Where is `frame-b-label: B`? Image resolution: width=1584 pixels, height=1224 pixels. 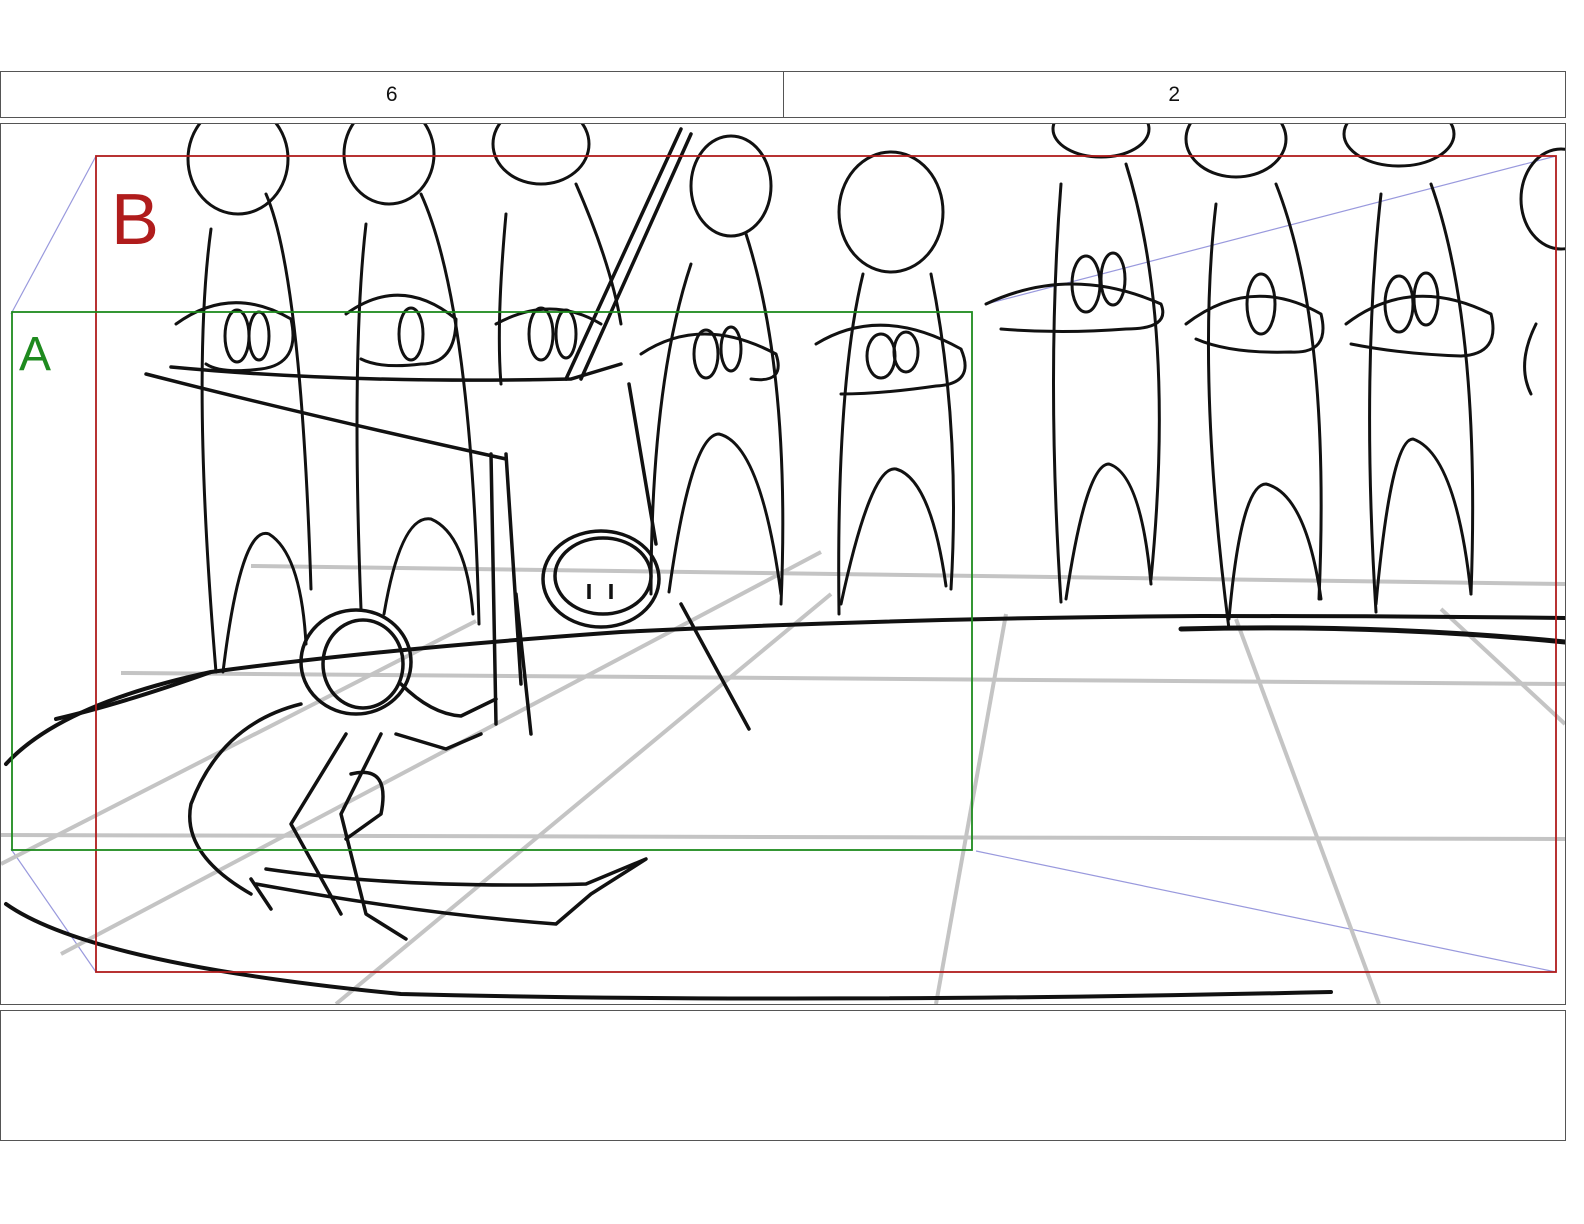
frame-b-label: B is located at coordinates (135, 220).